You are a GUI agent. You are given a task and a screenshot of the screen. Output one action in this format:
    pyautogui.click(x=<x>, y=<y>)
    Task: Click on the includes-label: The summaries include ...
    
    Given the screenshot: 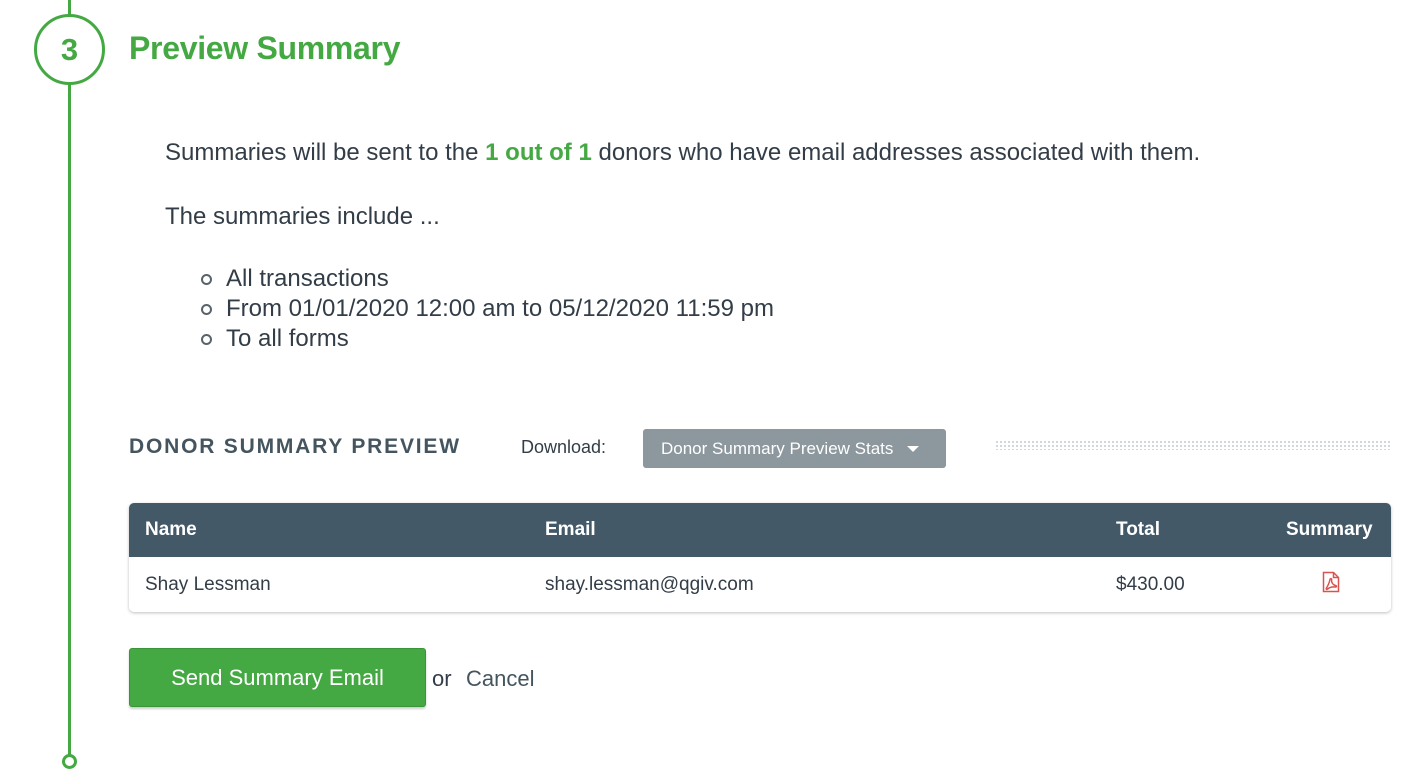 What is the action you would take?
    pyautogui.click(x=302, y=216)
    